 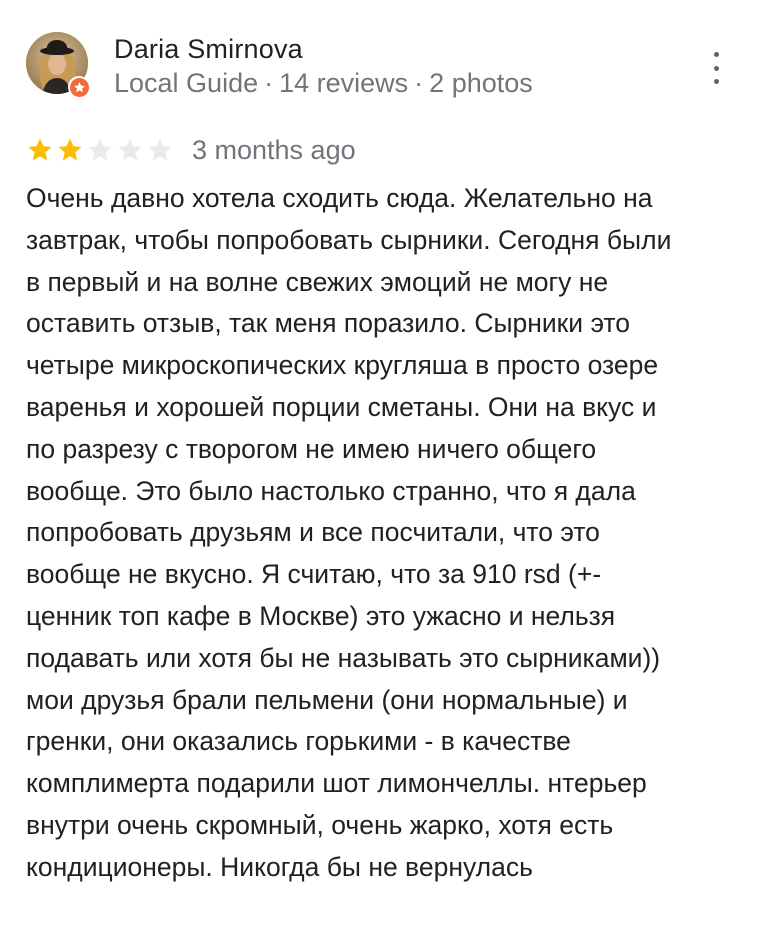 I want to click on star-rating, so click(x=100, y=150).